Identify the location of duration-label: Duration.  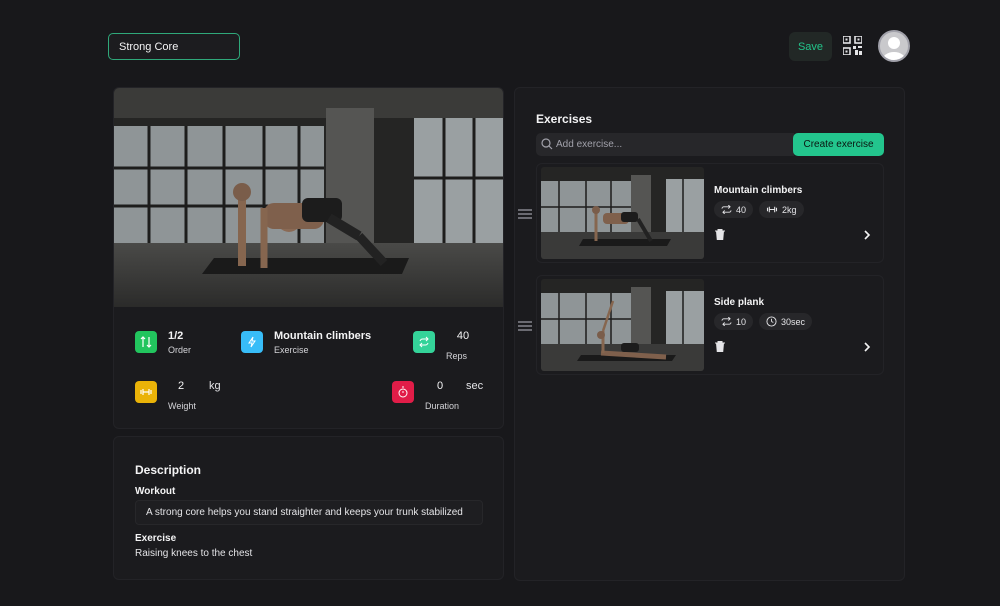
(442, 406).